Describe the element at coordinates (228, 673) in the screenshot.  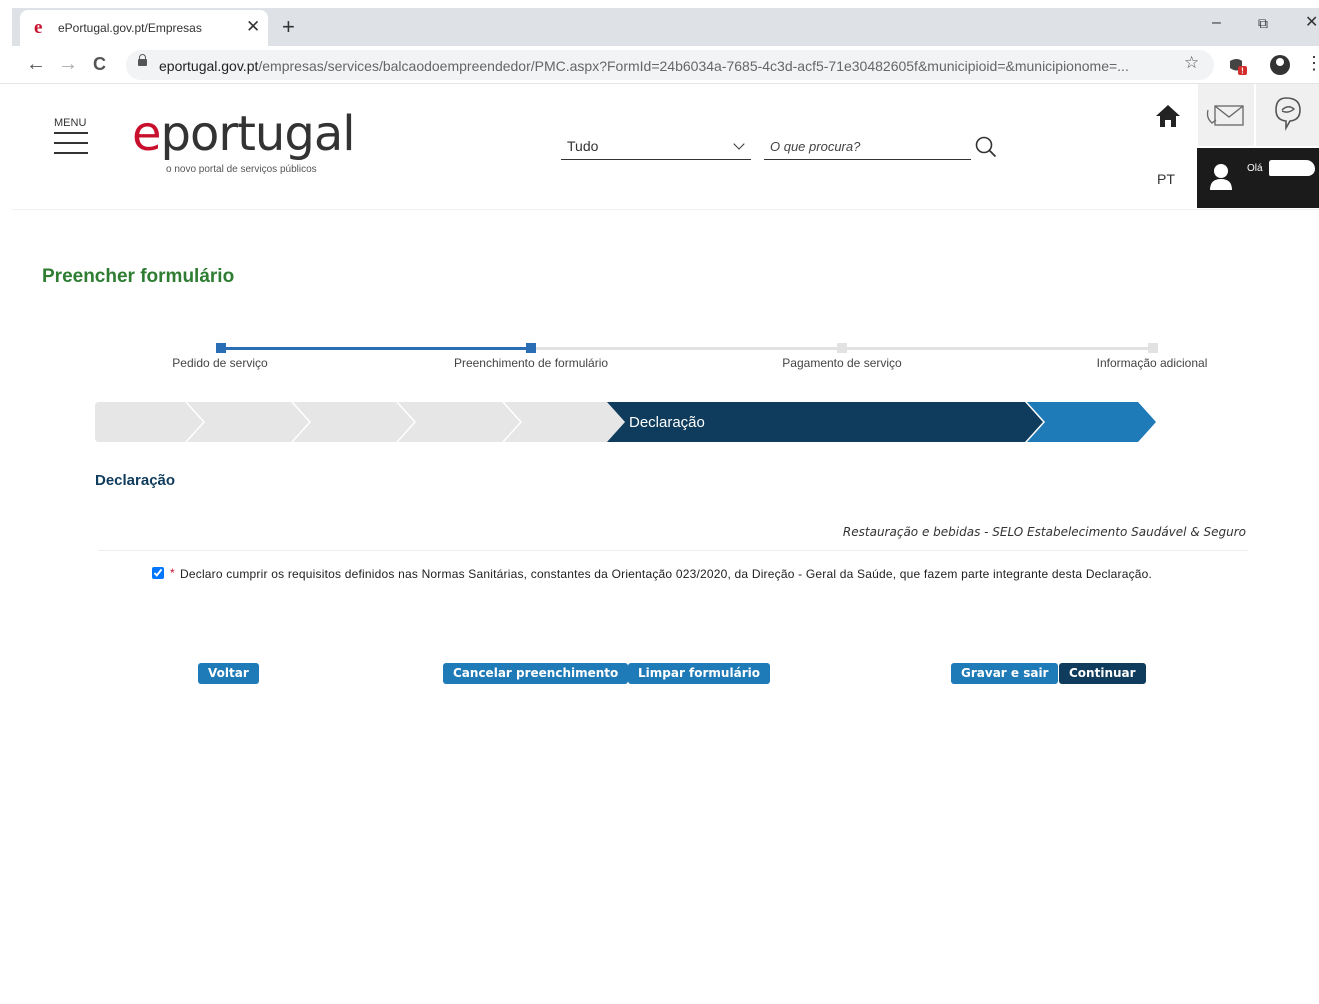
I see `back-button: Voltar` at that location.